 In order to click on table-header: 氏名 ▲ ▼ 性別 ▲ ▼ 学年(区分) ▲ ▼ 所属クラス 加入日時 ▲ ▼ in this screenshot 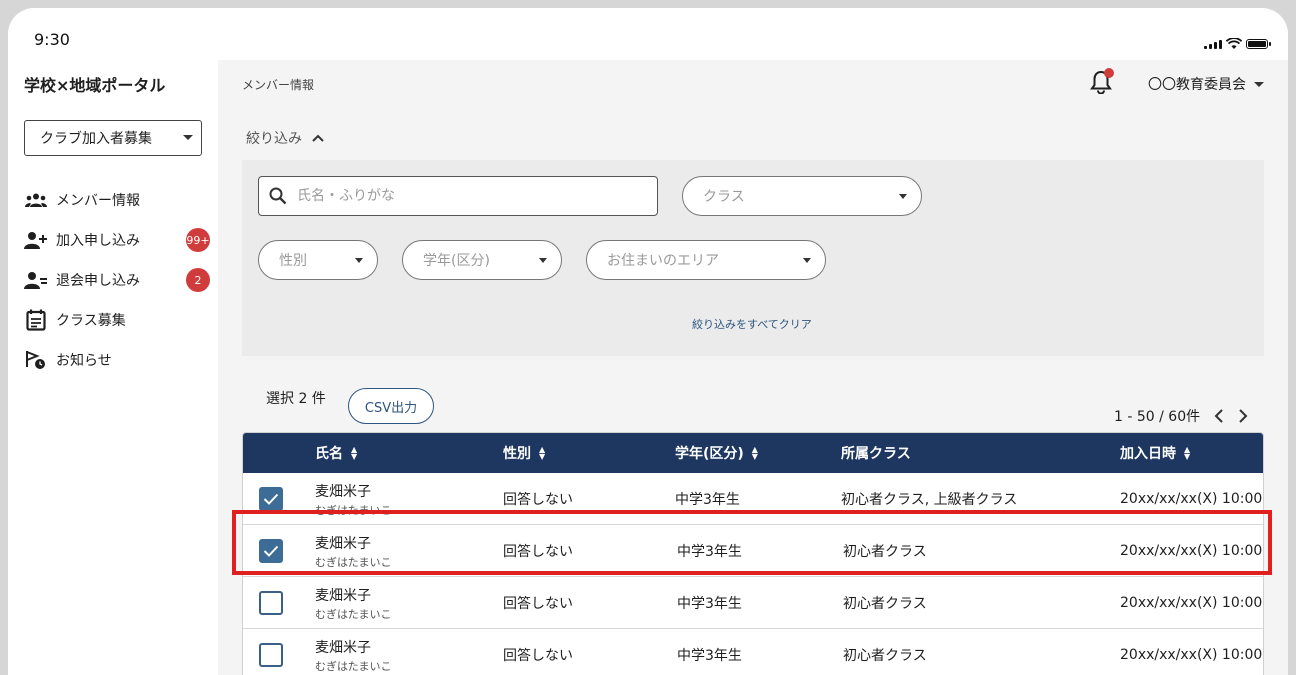, I will do `click(753, 481)`.